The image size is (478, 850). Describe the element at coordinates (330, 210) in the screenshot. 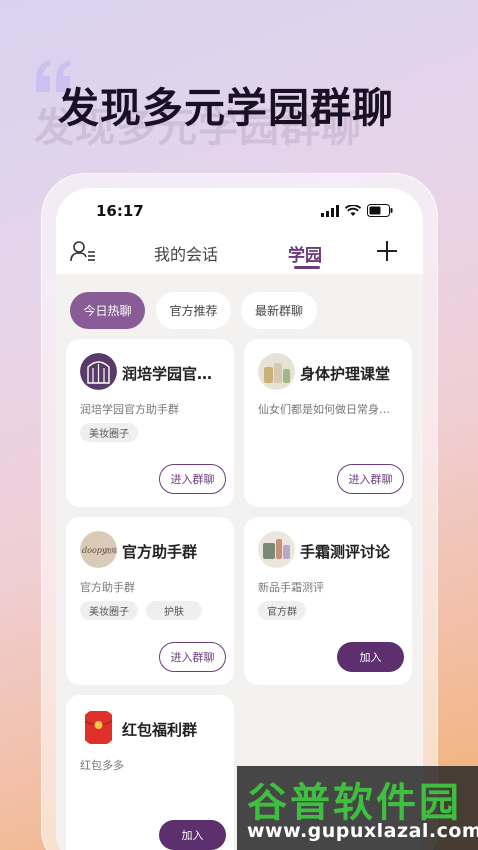

I see `signal-icon` at that location.